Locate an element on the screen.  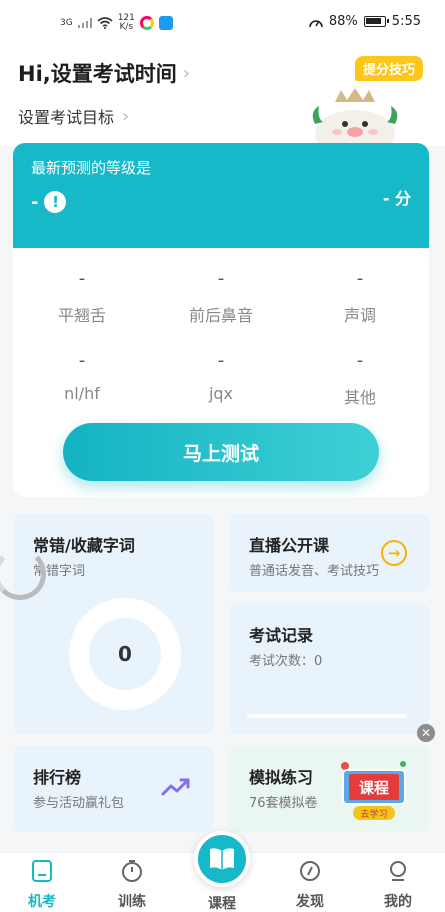
tile-title: 考试记录 is located at coordinates (281, 635).